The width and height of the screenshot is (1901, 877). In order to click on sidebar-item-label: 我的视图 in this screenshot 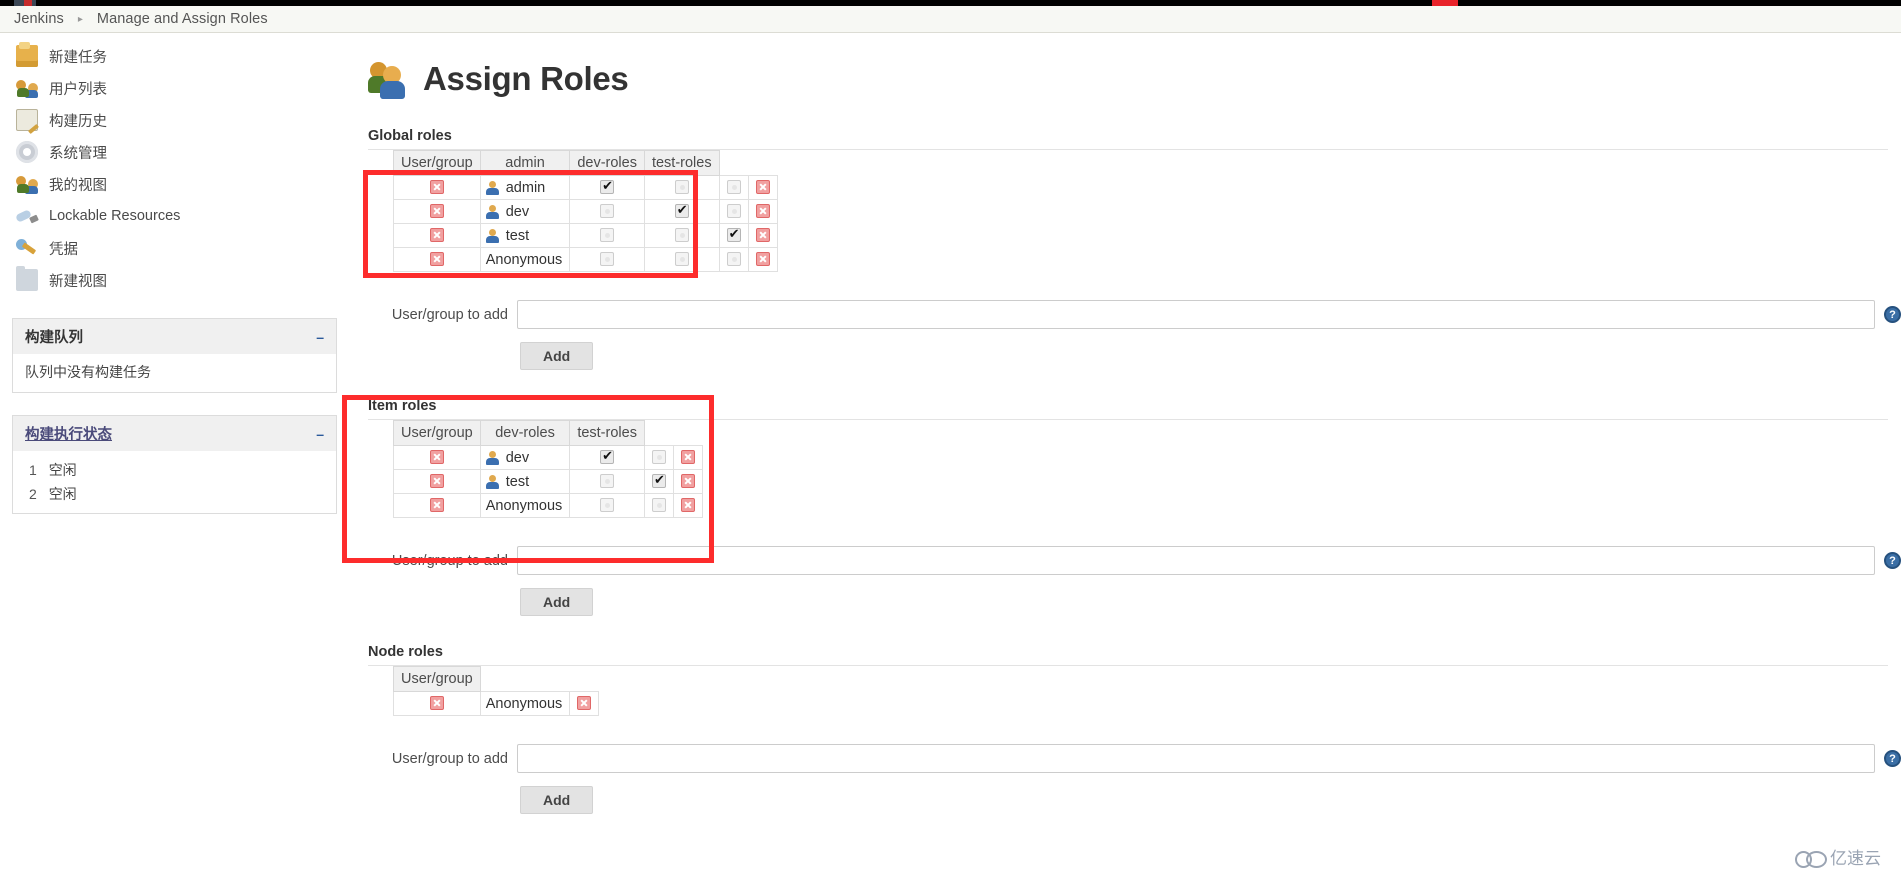, I will do `click(78, 185)`.